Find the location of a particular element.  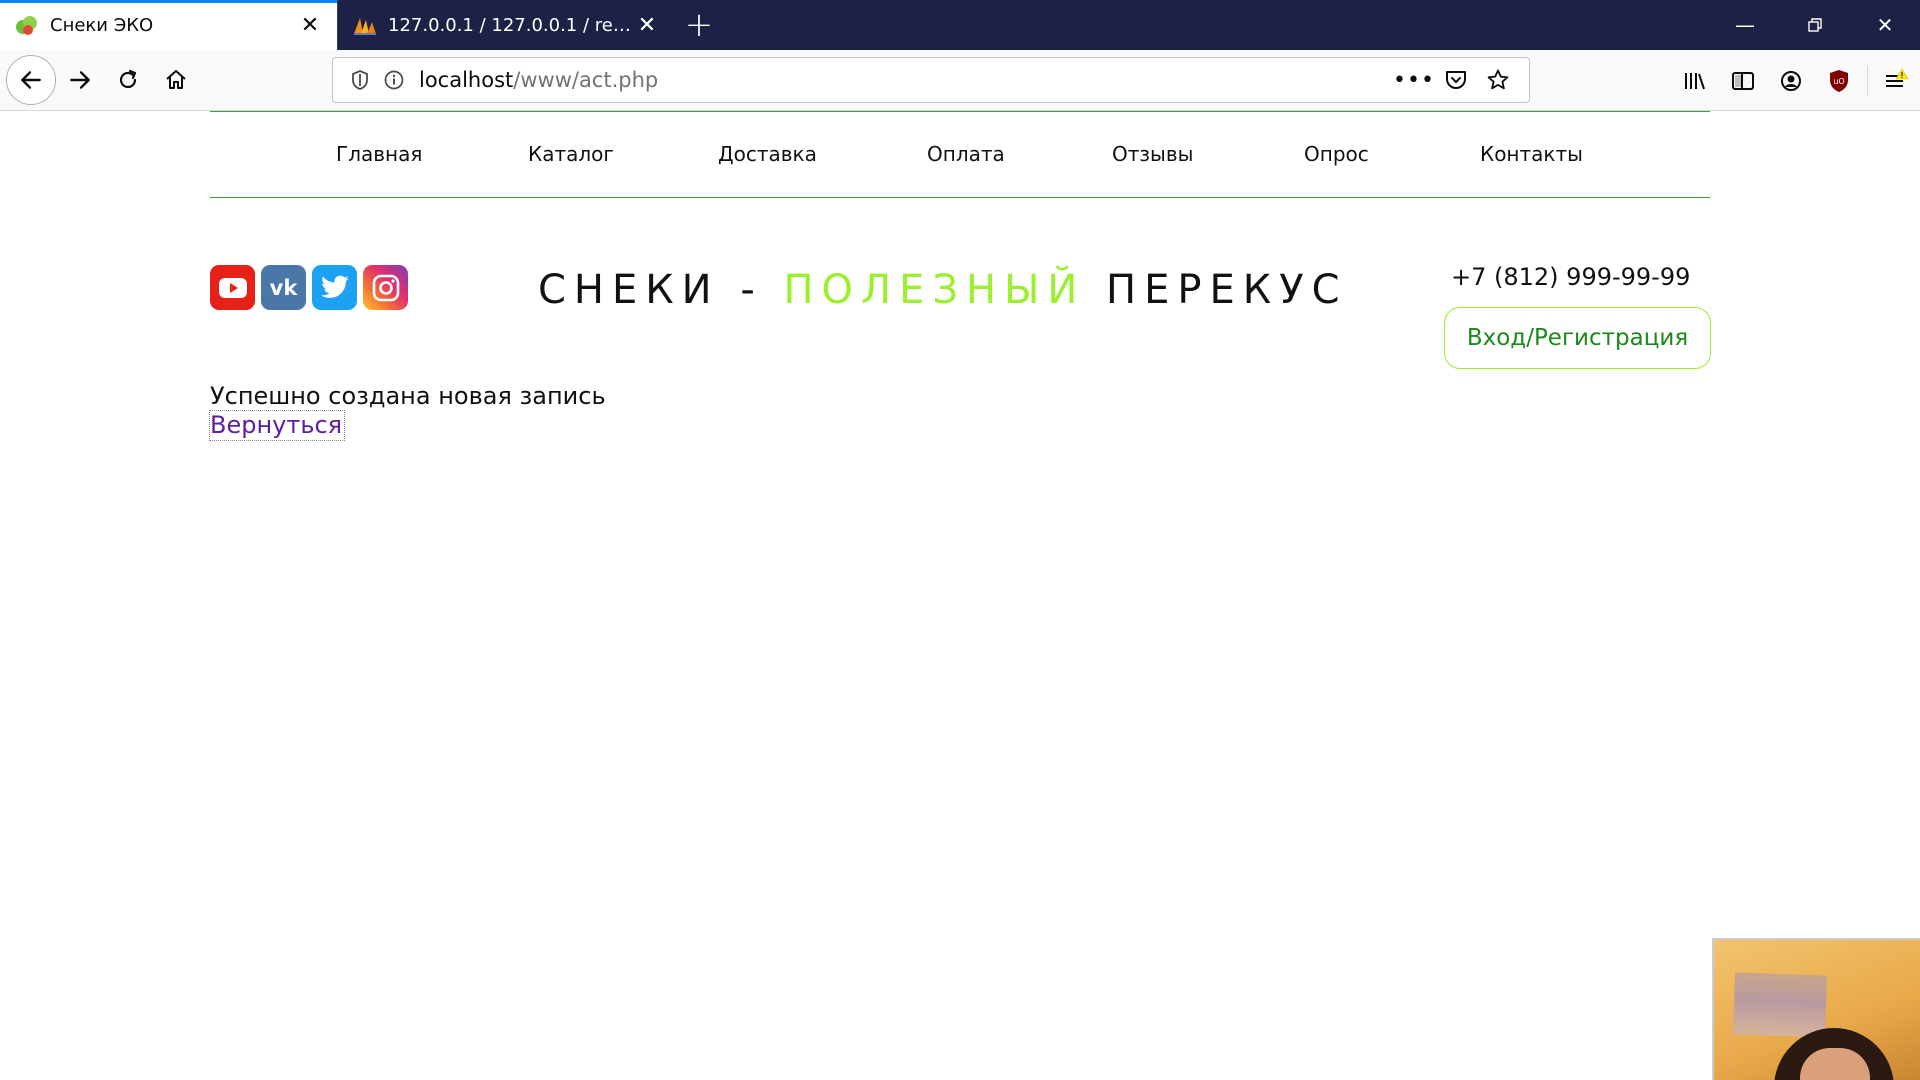

back-button is located at coordinates (31, 80).